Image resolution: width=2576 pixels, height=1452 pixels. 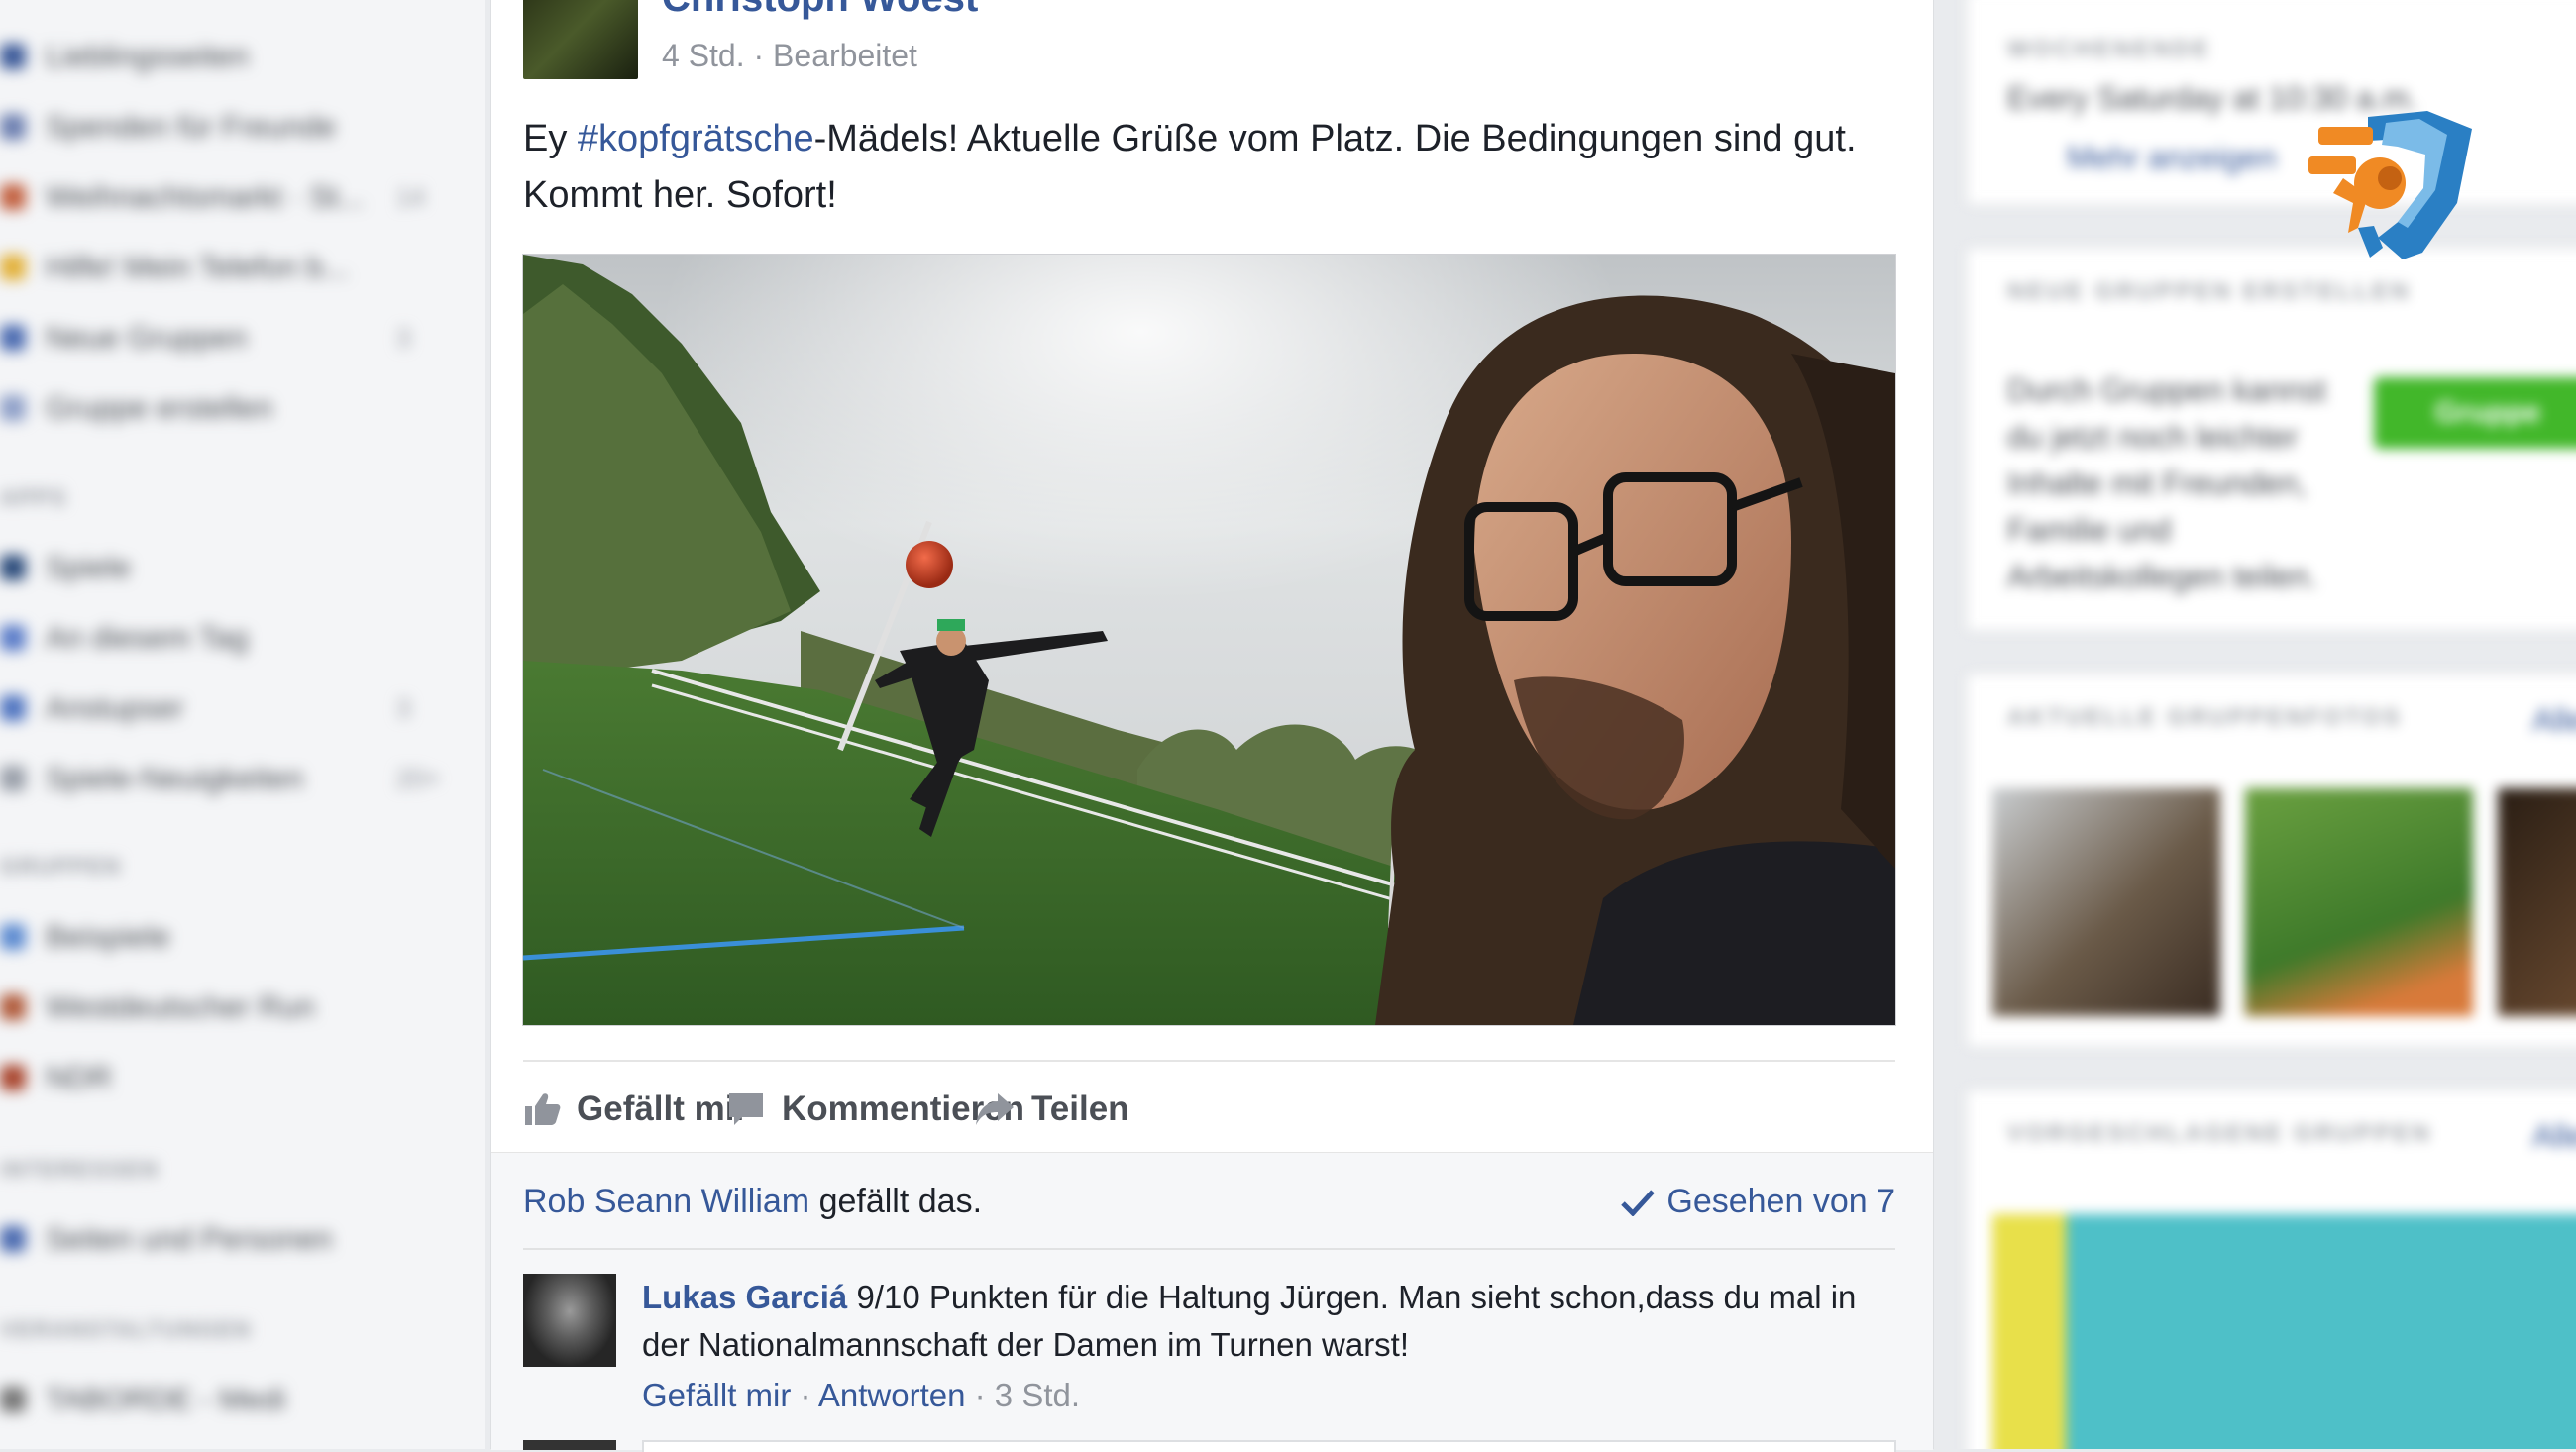 What do you see at coordinates (581, 39) in the screenshot?
I see `author-avatar` at bounding box center [581, 39].